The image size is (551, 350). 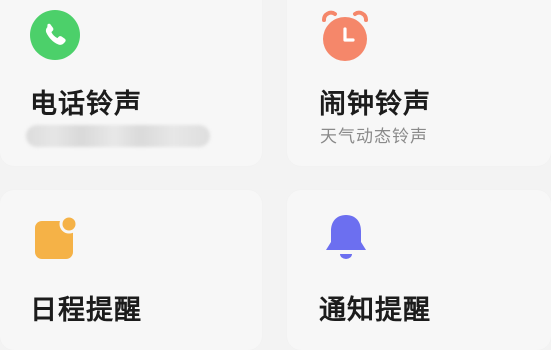 I want to click on card-subtitle: 天气动态铃声, so click(x=374, y=137).